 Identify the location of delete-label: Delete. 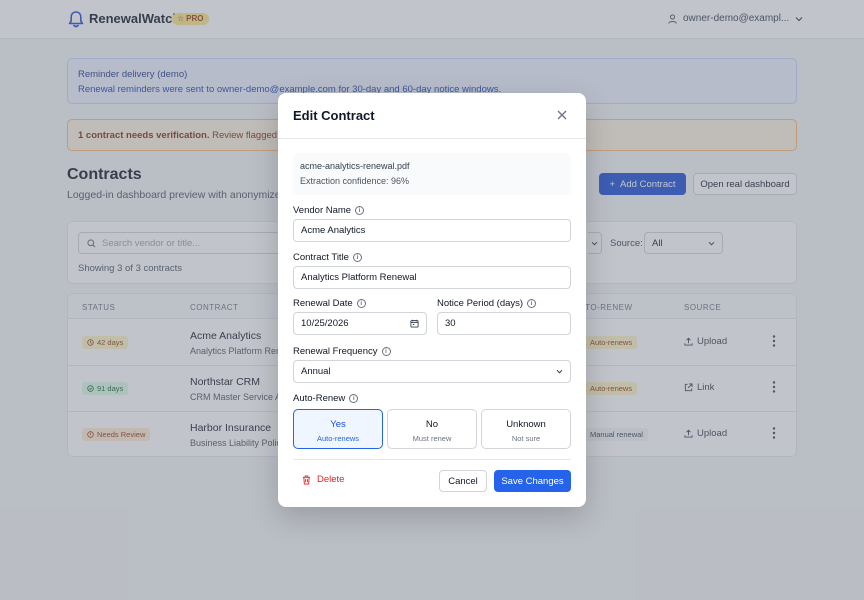
(331, 479).